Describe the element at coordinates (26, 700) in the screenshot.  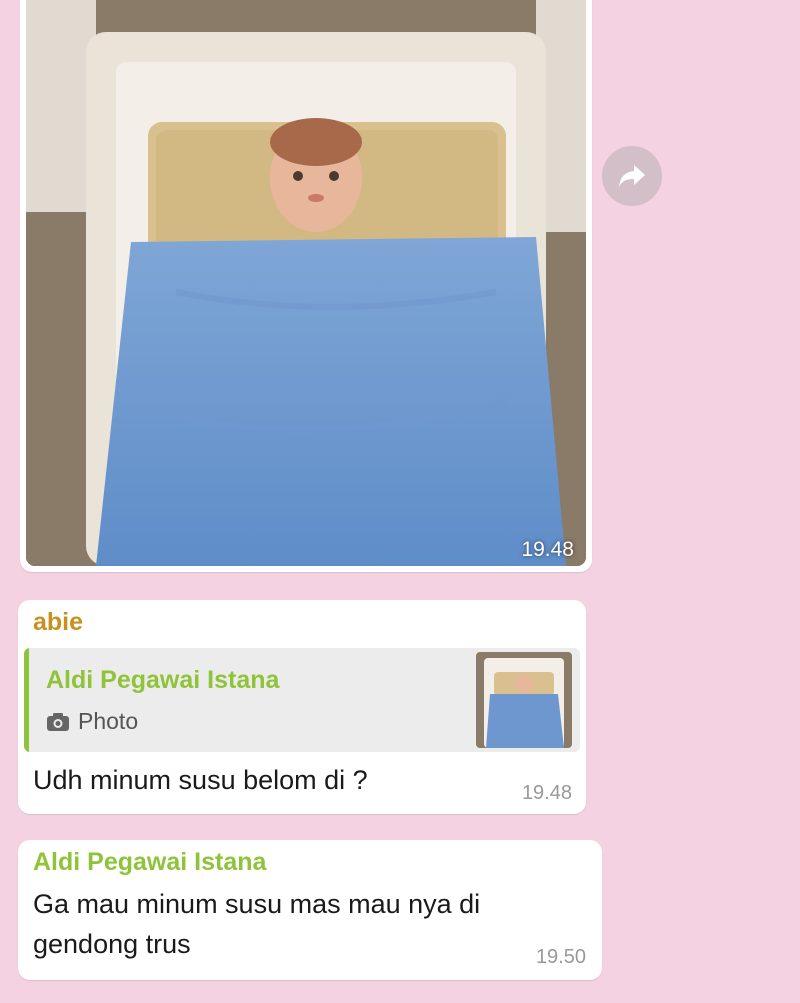
I see `quote-bar` at that location.